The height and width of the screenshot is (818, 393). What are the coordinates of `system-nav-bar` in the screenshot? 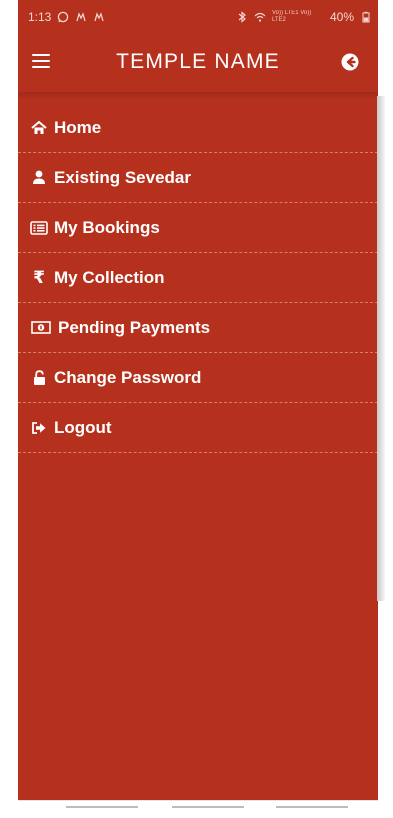 It's located at (198, 809).